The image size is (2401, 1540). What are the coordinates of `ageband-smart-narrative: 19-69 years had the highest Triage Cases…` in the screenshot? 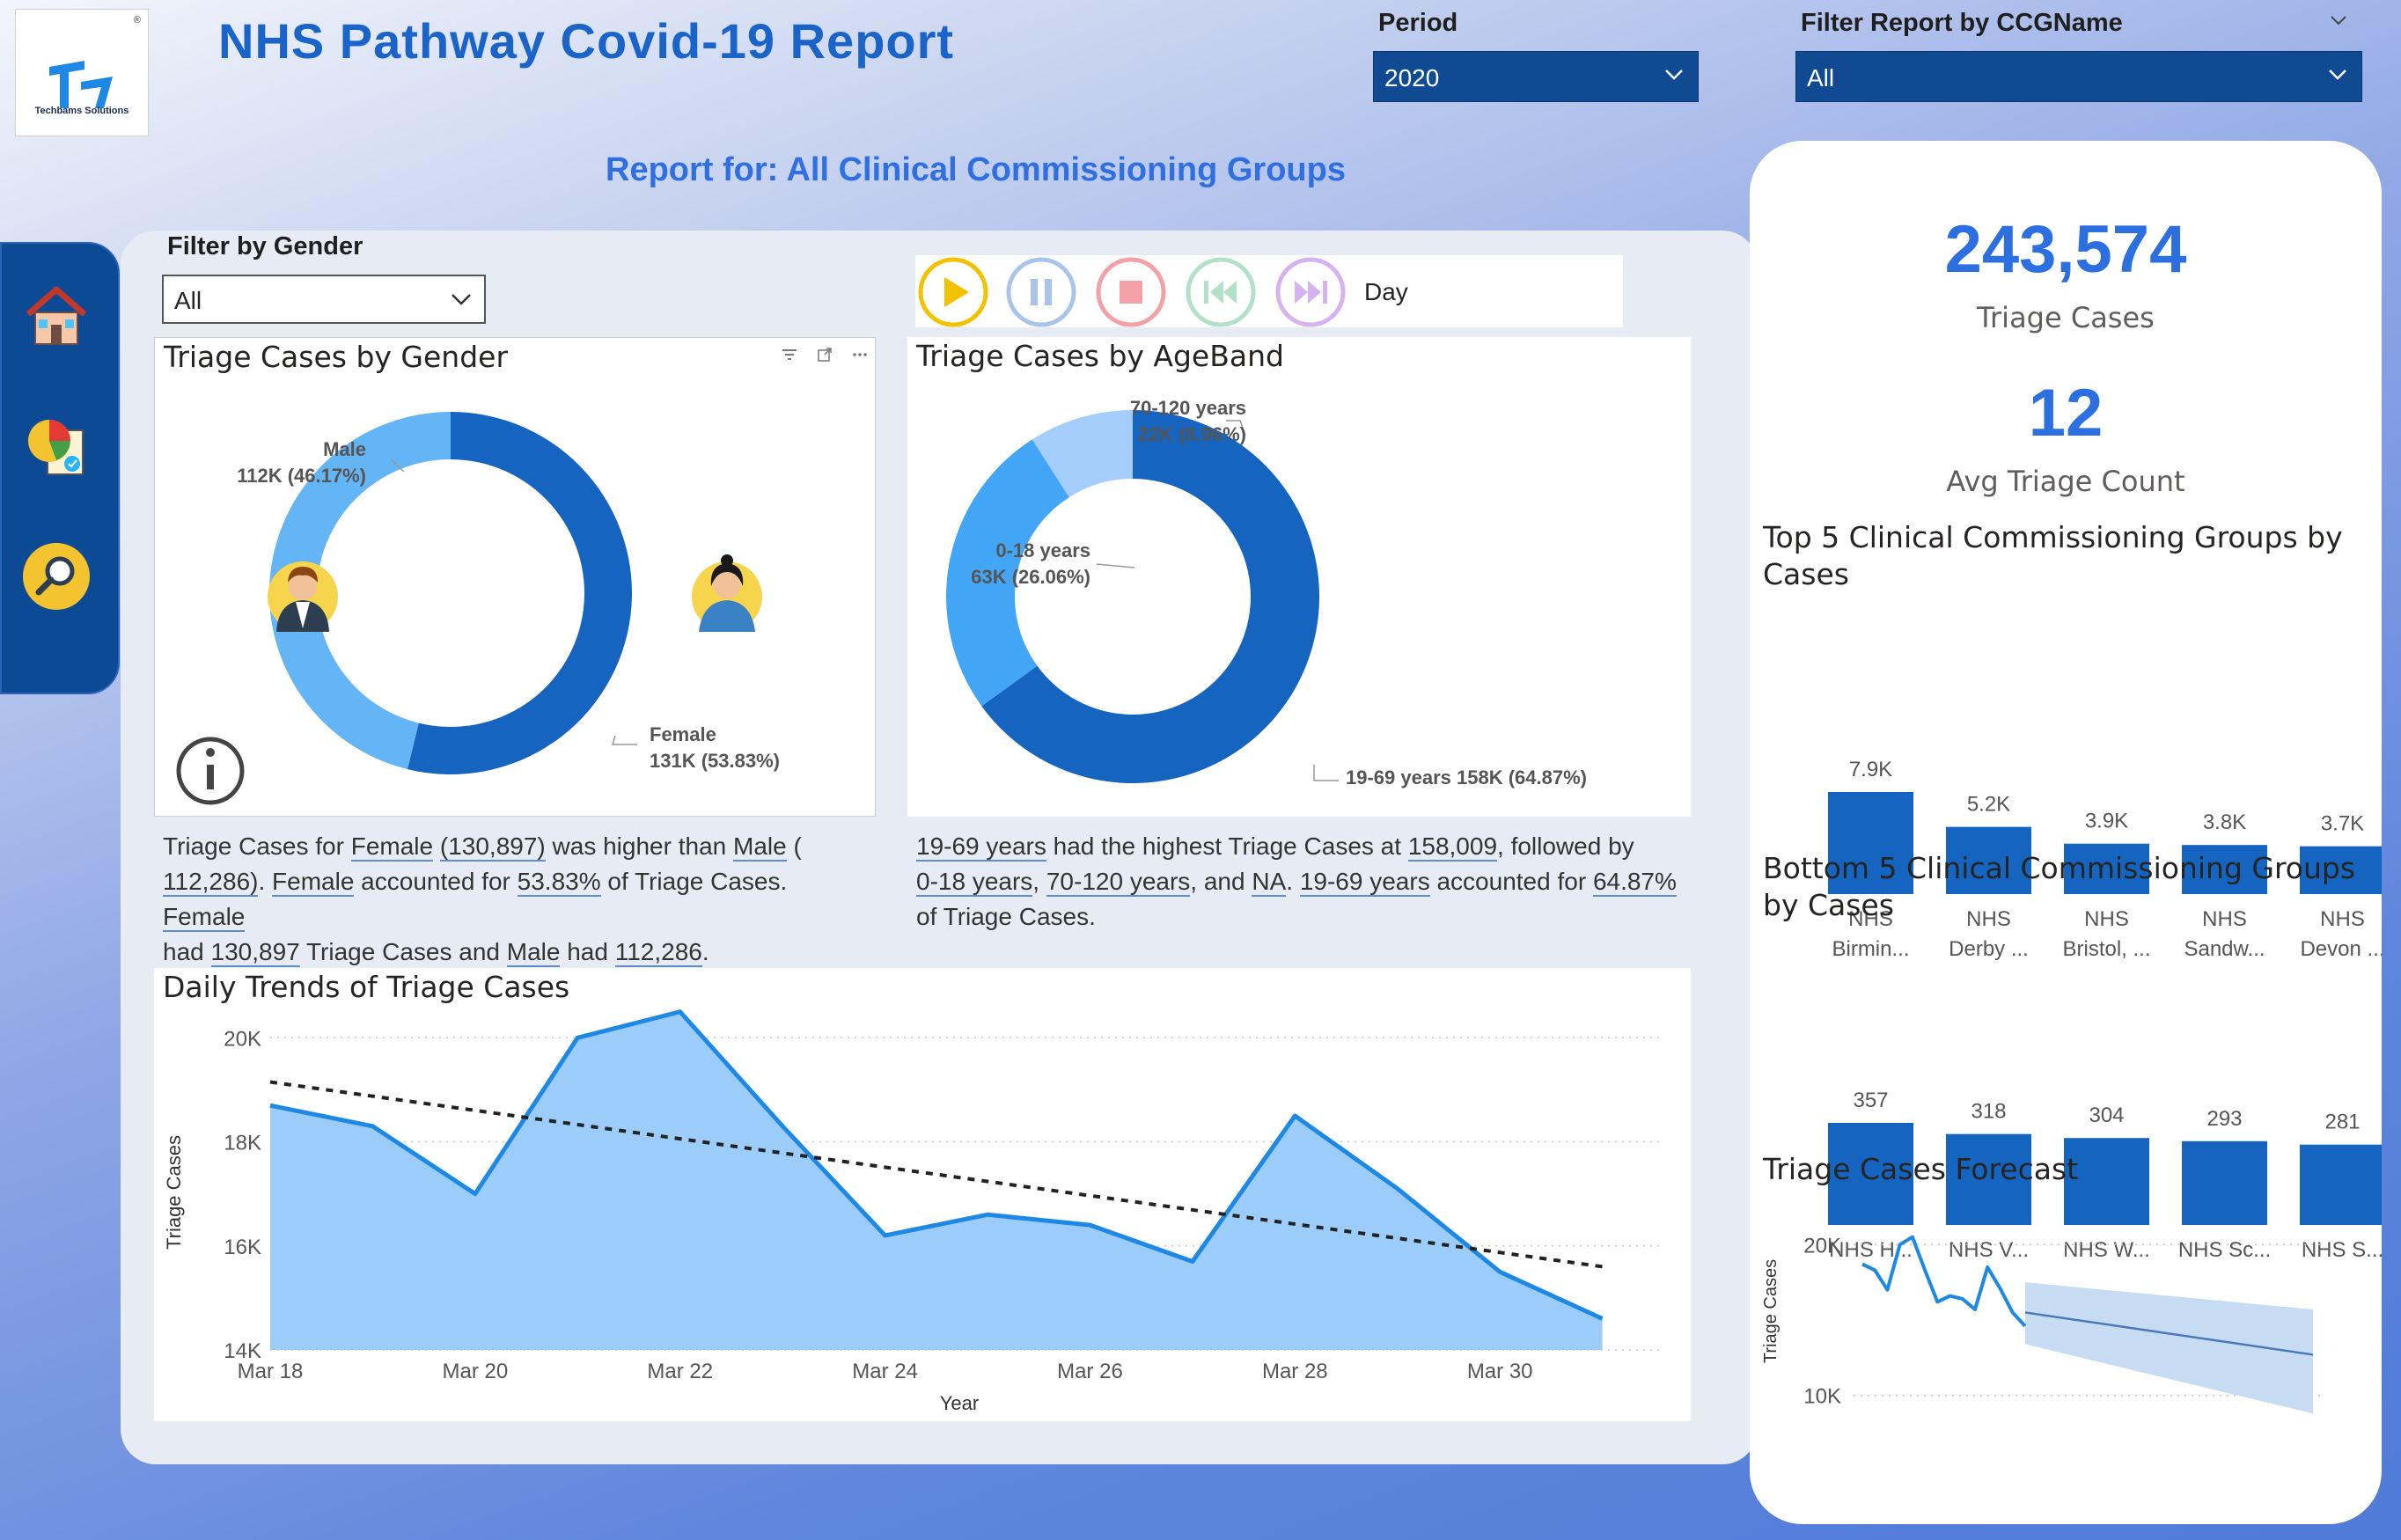 It's located at (1296, 881).